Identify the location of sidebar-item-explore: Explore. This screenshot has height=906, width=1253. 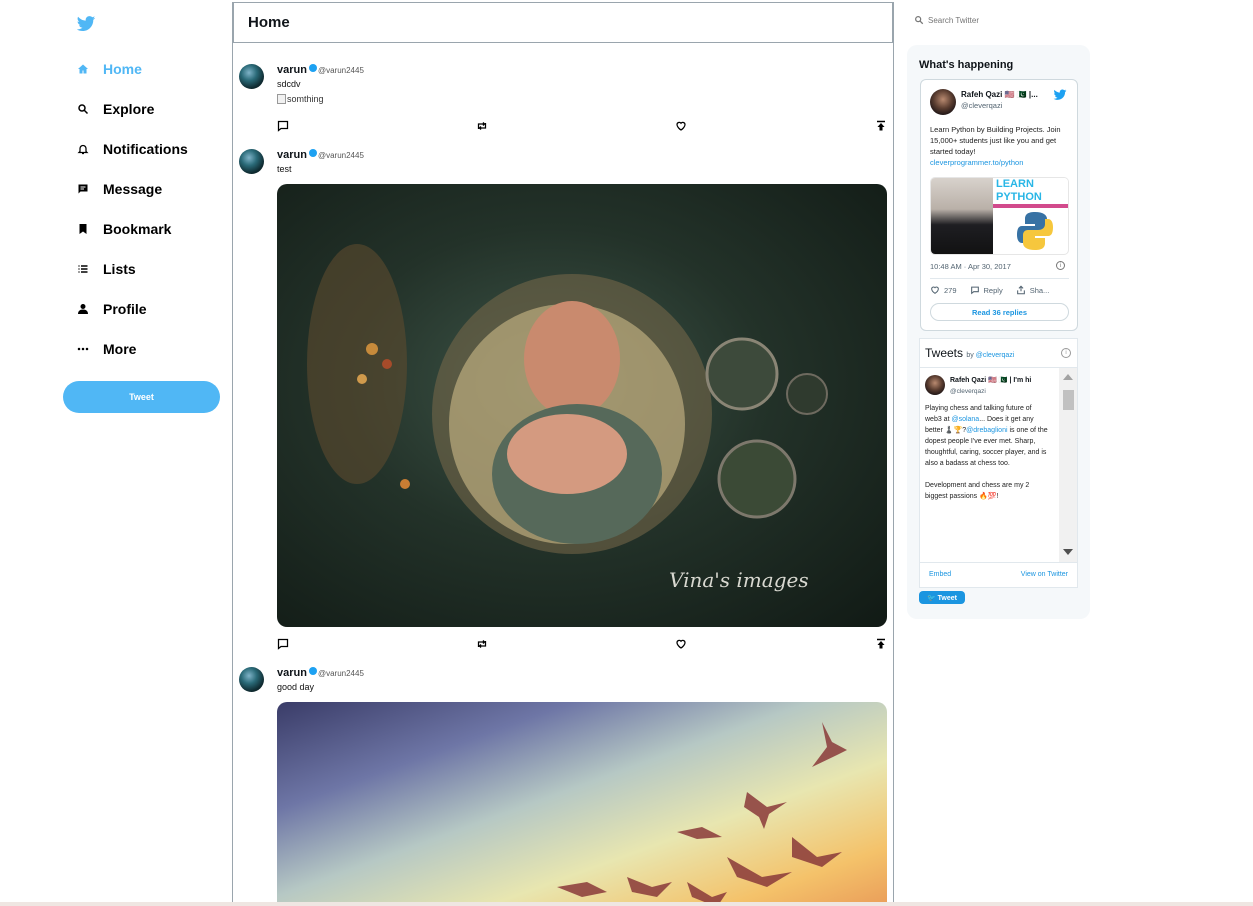
(115, 109).